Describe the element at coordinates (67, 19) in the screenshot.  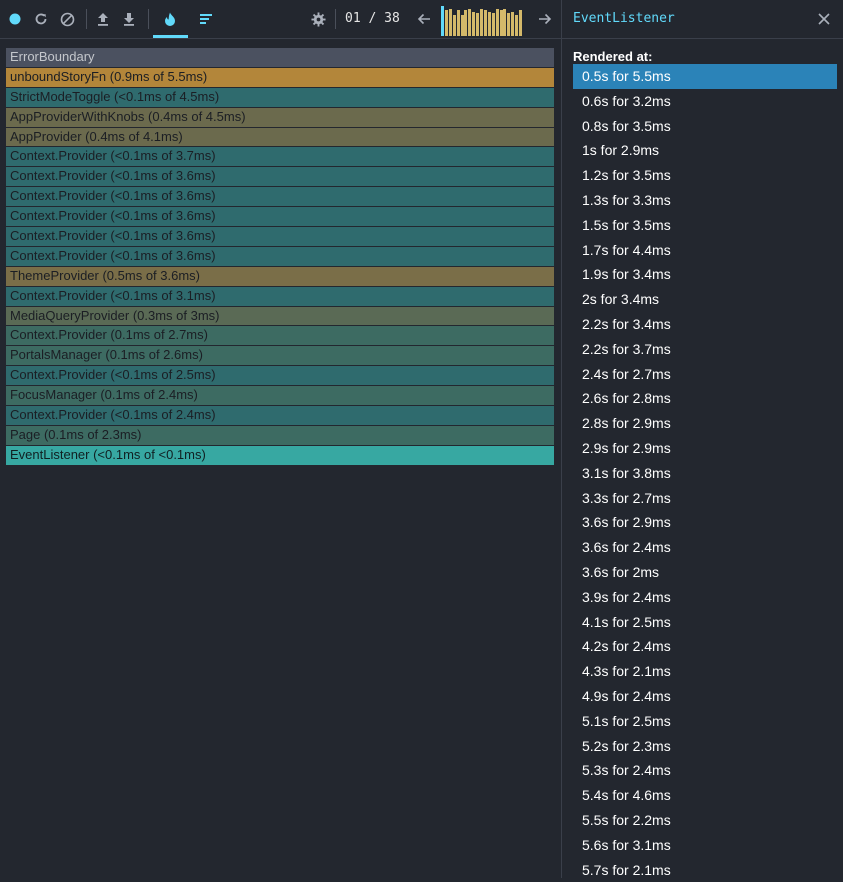
I see `clear-icon` at that location.